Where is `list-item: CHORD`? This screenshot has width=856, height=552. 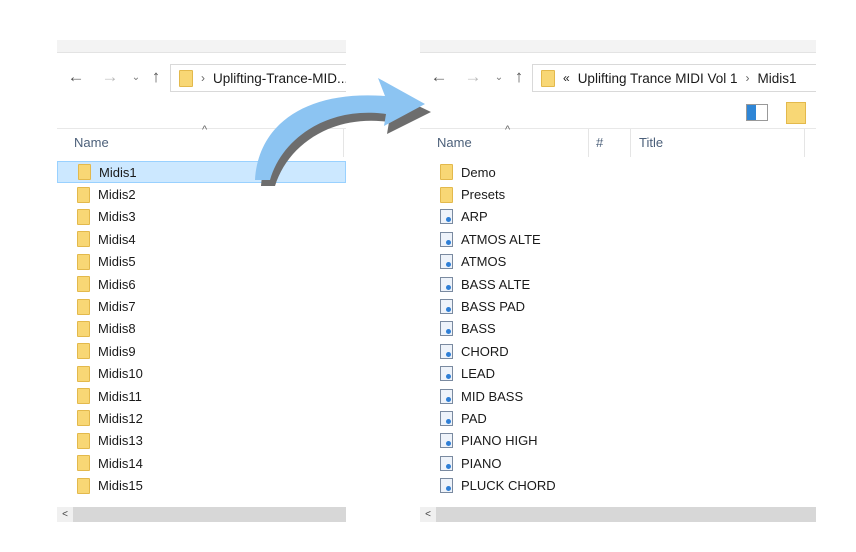
list-item: CHORD is located at coordinates (618, 351).